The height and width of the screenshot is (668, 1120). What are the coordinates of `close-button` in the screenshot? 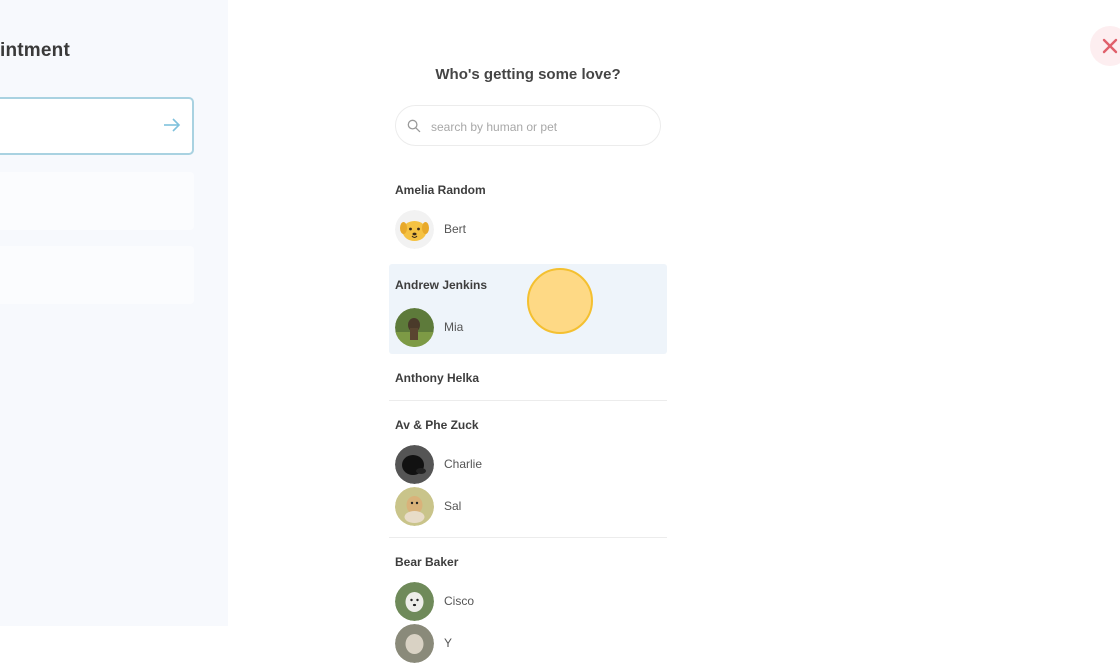 It's located at (1105, 46).